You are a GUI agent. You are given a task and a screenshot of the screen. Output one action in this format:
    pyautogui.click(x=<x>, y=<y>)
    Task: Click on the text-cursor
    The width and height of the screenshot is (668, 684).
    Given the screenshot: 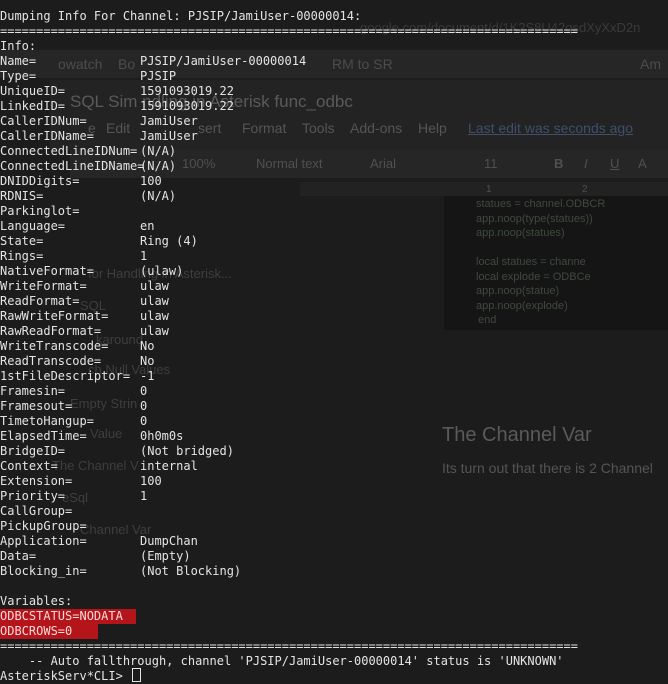 What is the action you would take?
    pyautogui.click(x=137, y=675)
    